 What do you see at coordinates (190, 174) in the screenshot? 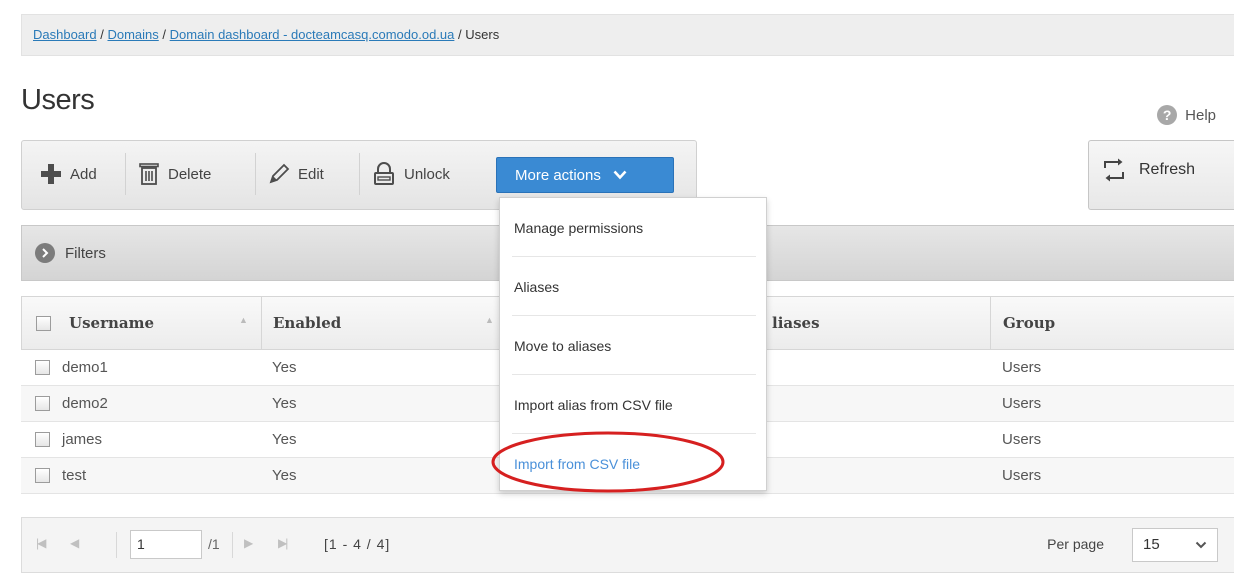
I see `delete-button-label: Delete` at bounding box center [190, 174].